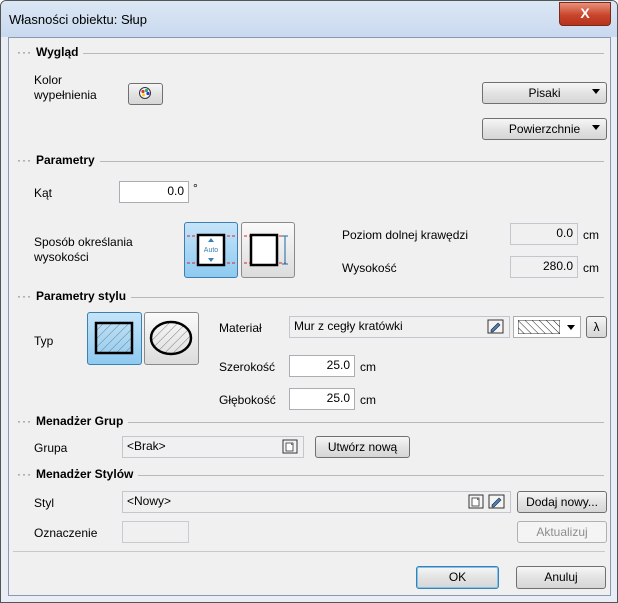 Image resolution: width=618 pixels, height=603 pixels. What do you see at coordinates (247, 400) in the screenshot?
I see `depth-label: Głębokość` at bounding box center [247, 400].